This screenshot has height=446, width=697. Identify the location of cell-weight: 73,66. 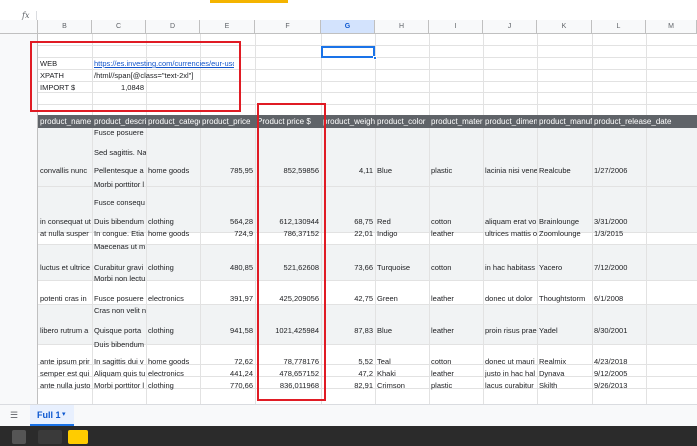
(347, 268).